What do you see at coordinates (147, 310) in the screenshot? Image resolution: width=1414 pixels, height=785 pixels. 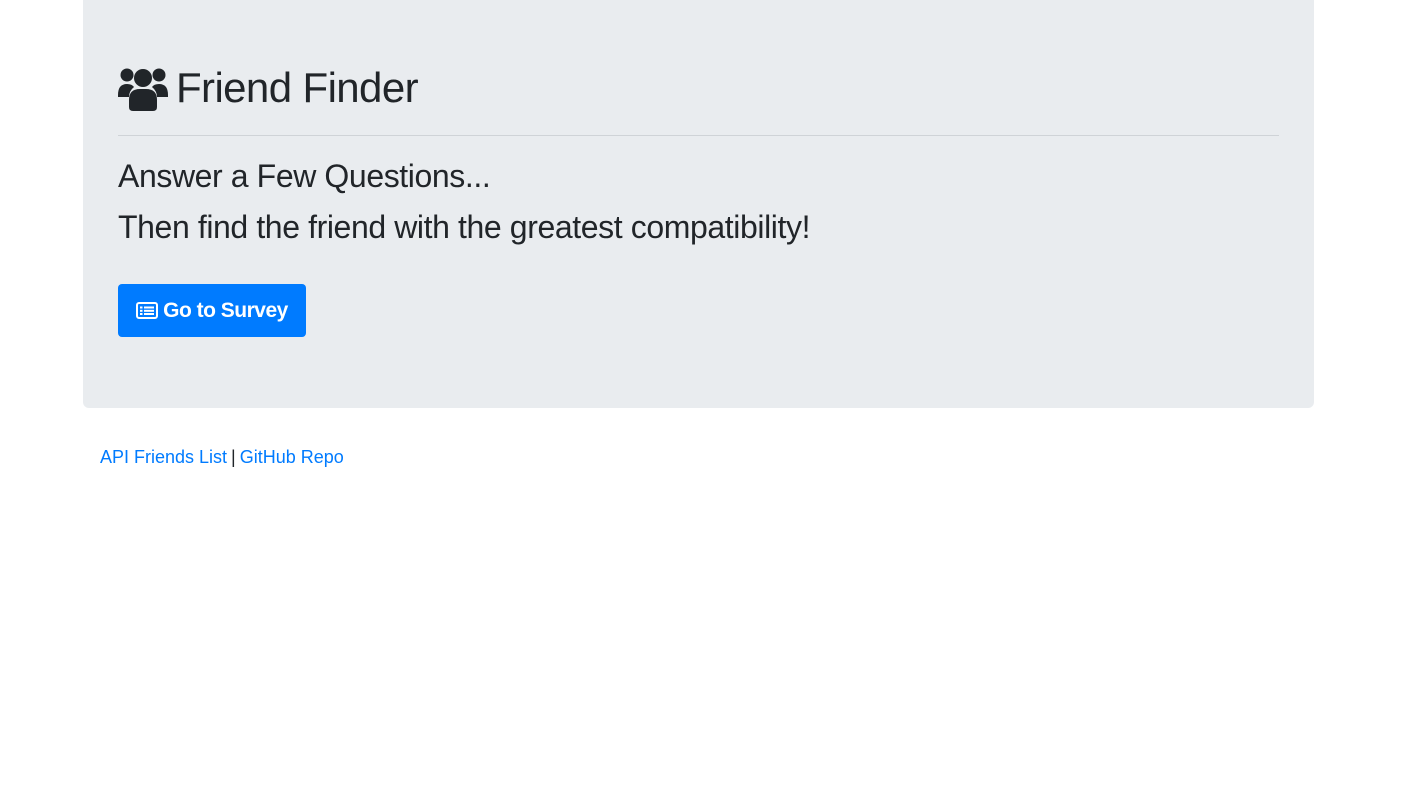 I see `list-alt-icon` at bounding box center [147, 310].